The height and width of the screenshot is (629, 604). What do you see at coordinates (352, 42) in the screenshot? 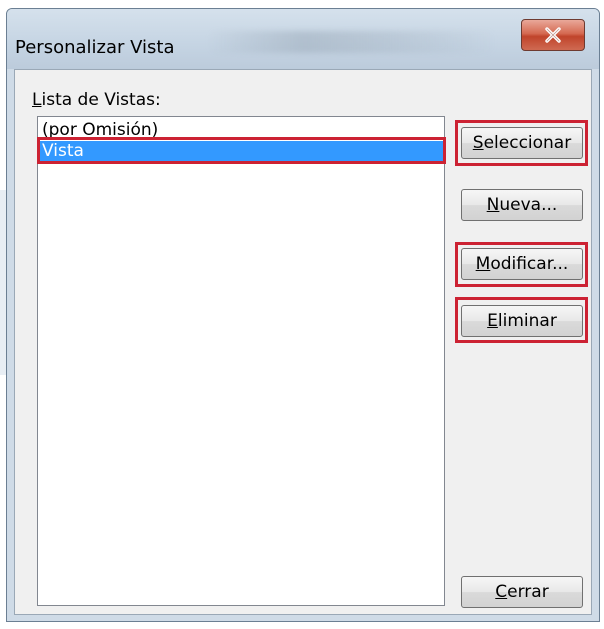
I see `blurred-background-tabs` at bounding box center [352, 42].